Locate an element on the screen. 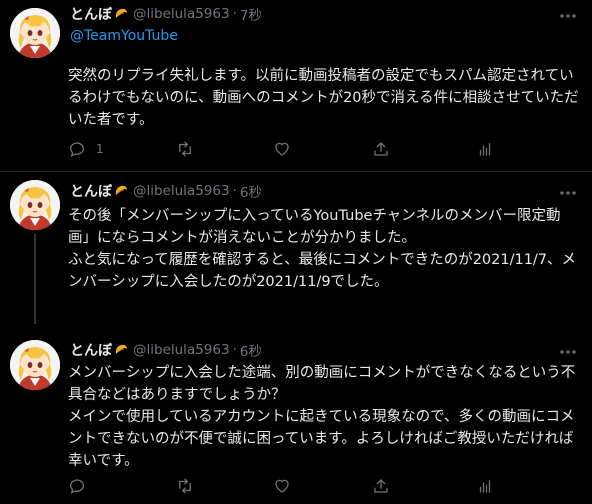 This screenshot has height=504, width=592. tweet-actions is located at coordinates (283, 486).